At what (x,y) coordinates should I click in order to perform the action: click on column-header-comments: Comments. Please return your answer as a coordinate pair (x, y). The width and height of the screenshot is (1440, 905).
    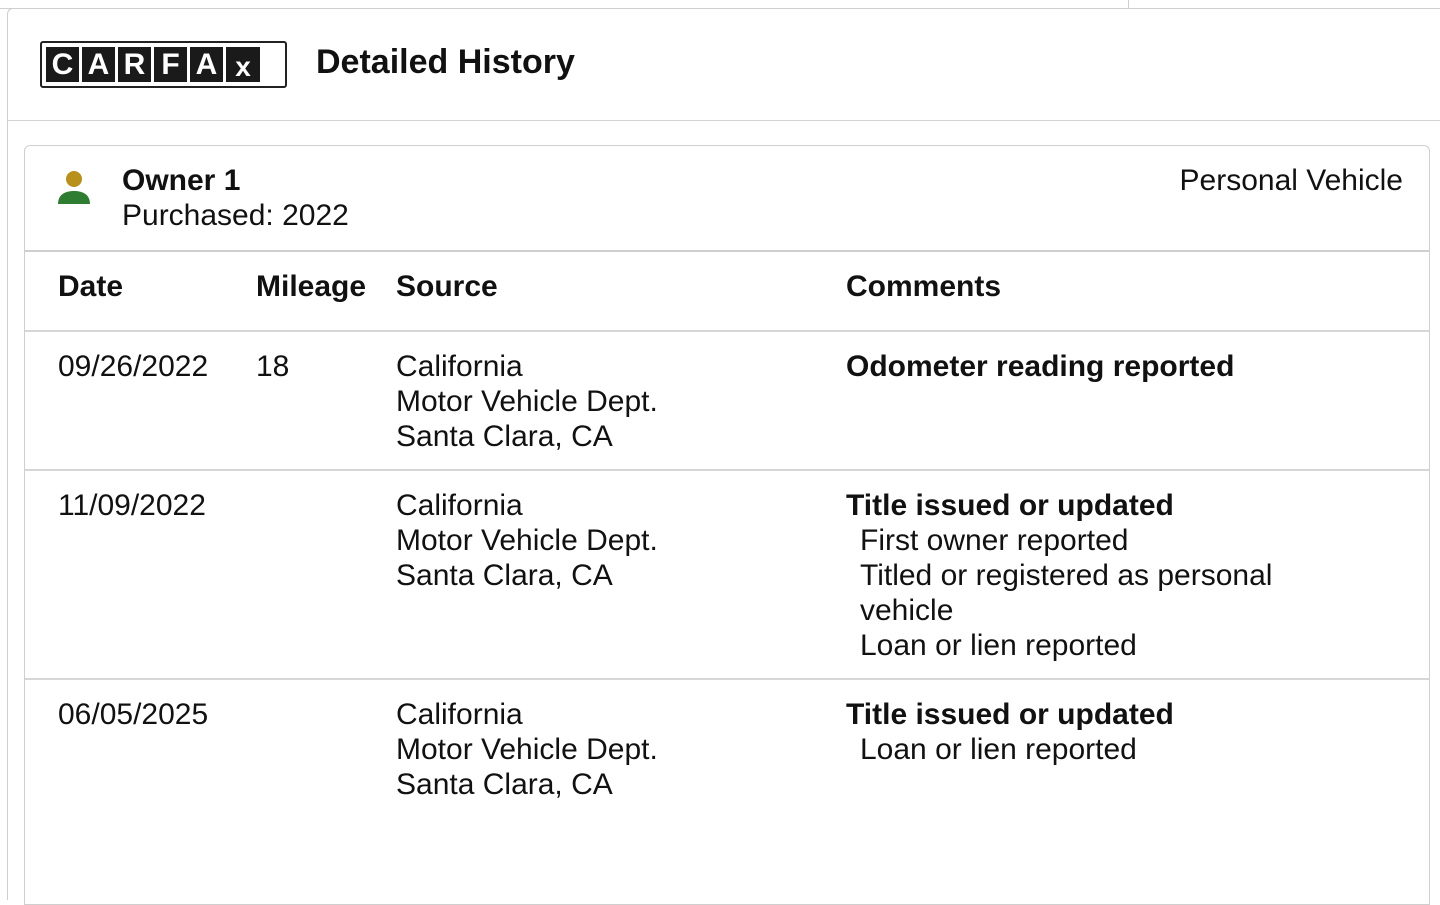
    Looking at the image, I should click on (924, 286).